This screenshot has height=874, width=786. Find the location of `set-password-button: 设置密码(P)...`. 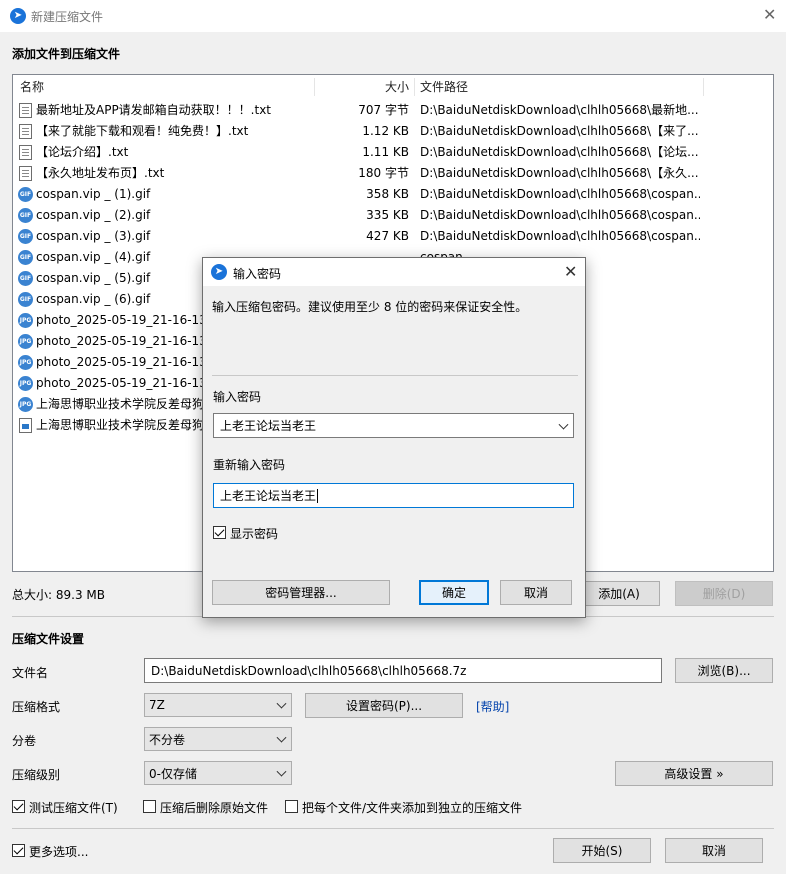

set-password-button: 设置密码(P)... is located at coordinates (384, 705).